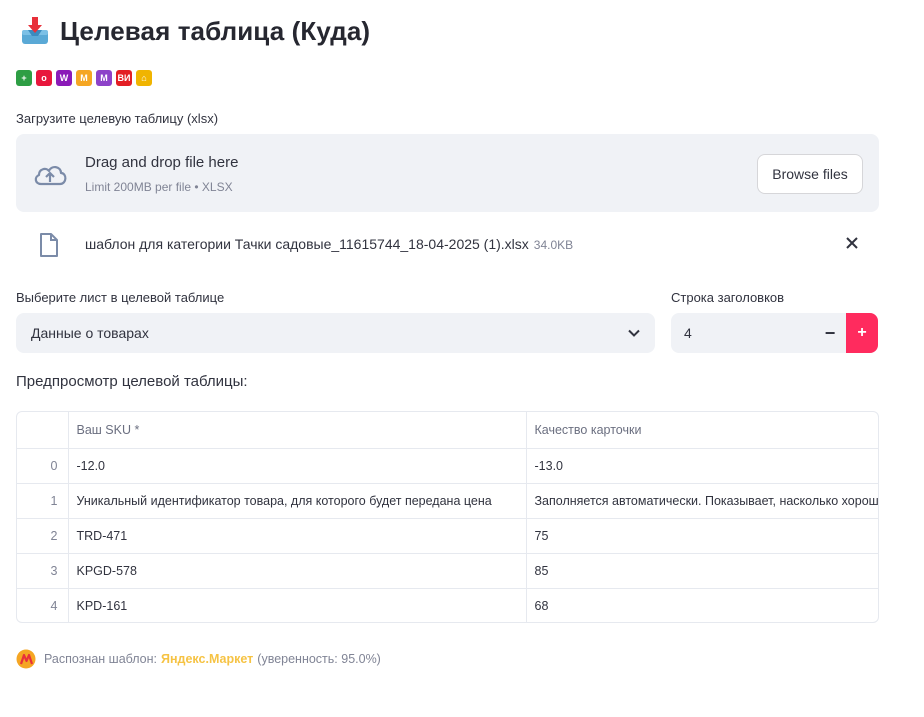  I want to click on page-header: Целевая таблица (Куда), so click(194, 31).